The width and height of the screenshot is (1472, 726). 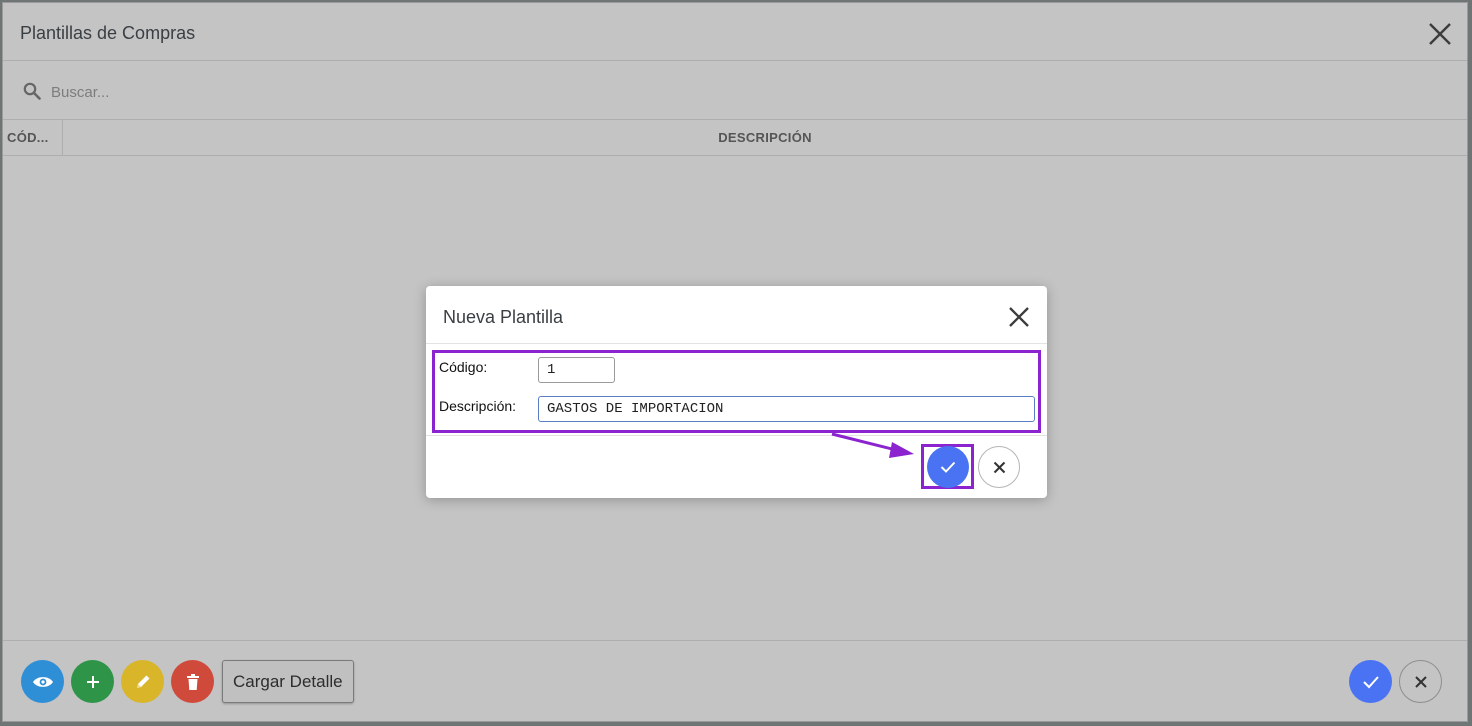 I want to click on code-label: Código:, so click(x=463, y=367).